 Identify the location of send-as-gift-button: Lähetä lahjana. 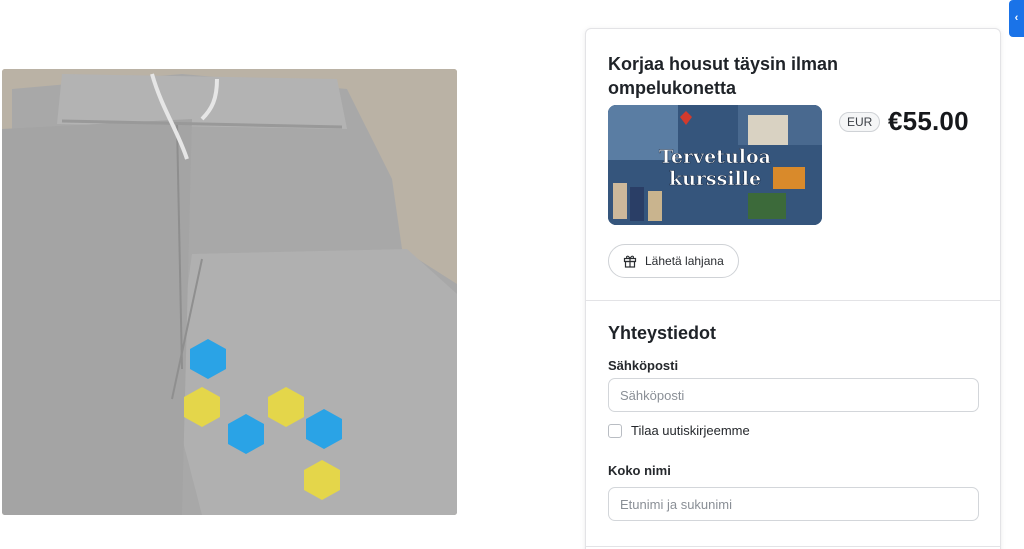
(673, 261).